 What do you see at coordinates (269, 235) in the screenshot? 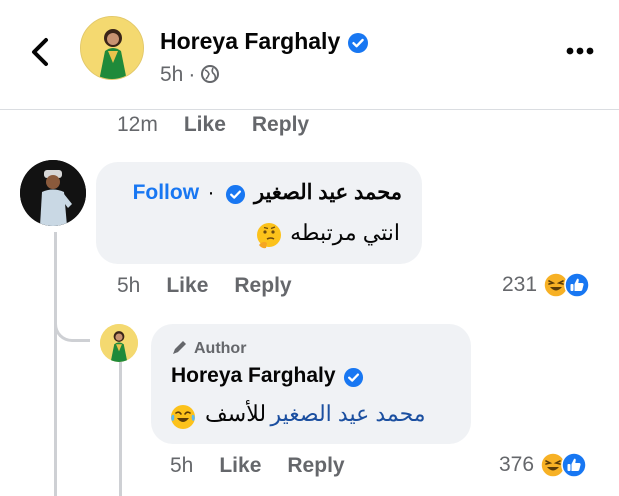
I see `thinking-face-icon` at bounding box center [269, 235].